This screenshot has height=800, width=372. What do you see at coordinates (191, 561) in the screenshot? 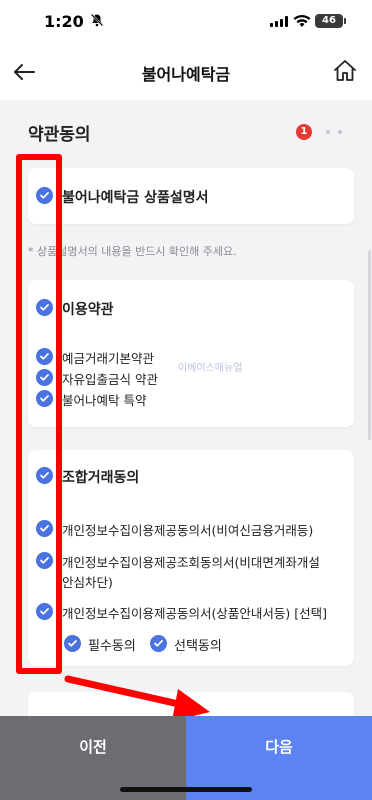
I see `consent-item: 개인정보수집이용제공조회동의서(비대면계좌개설` at bounding box center [191, 561].